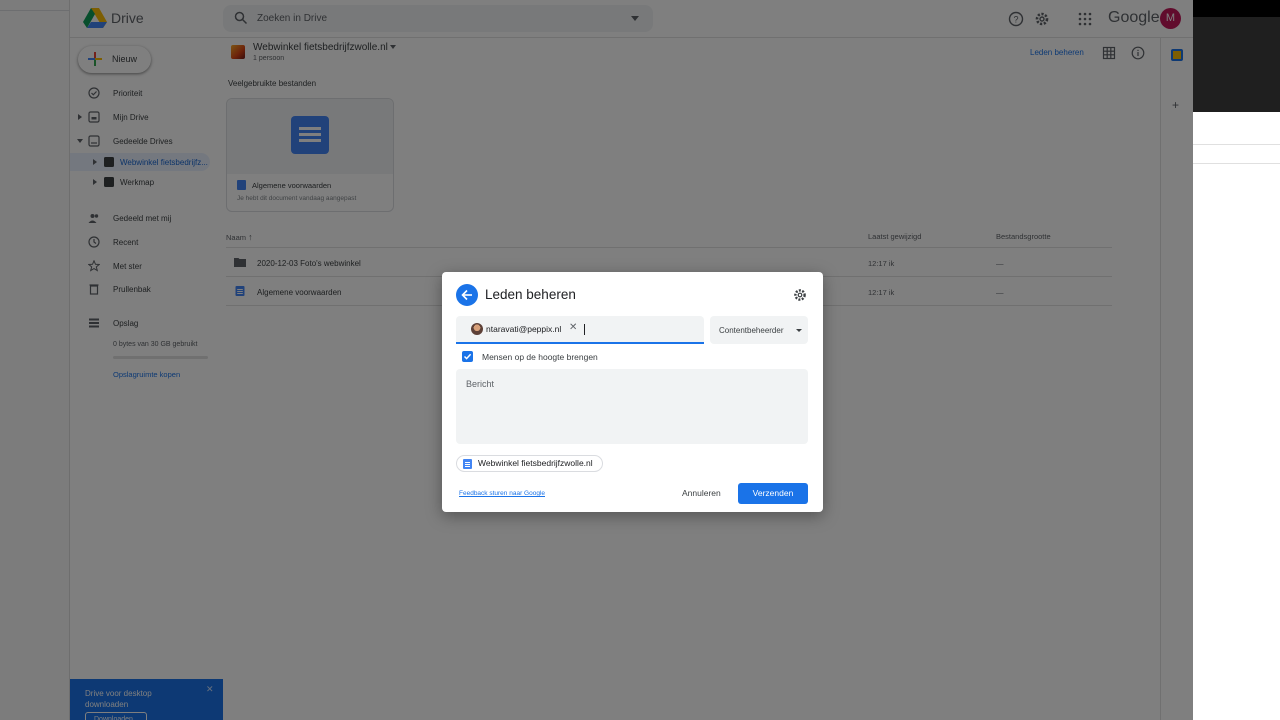 The image size is (1280, 720). Describe the element at coordinates (535, 463) in the screenshot. I see `shared-drive-chip-label: Webwinkel fietsbedrijfzwolle.nl` at that location.